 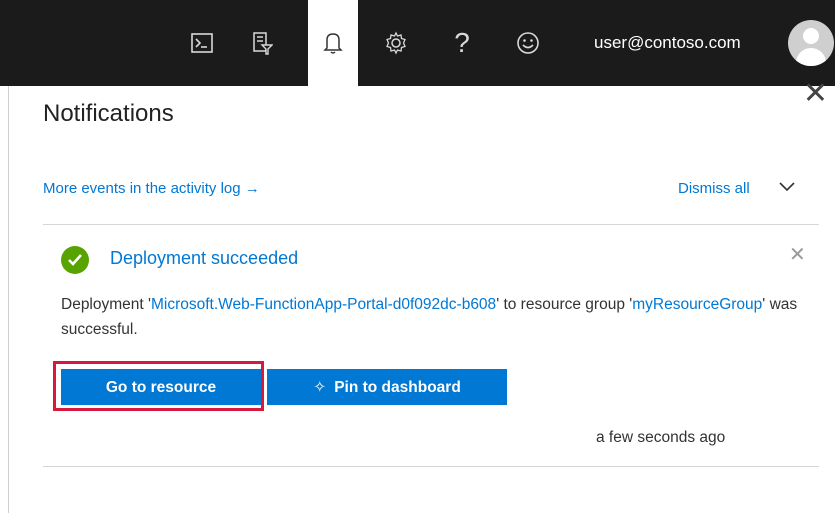 I want to click on directory-filter-icon, so click(x=262, y=43).